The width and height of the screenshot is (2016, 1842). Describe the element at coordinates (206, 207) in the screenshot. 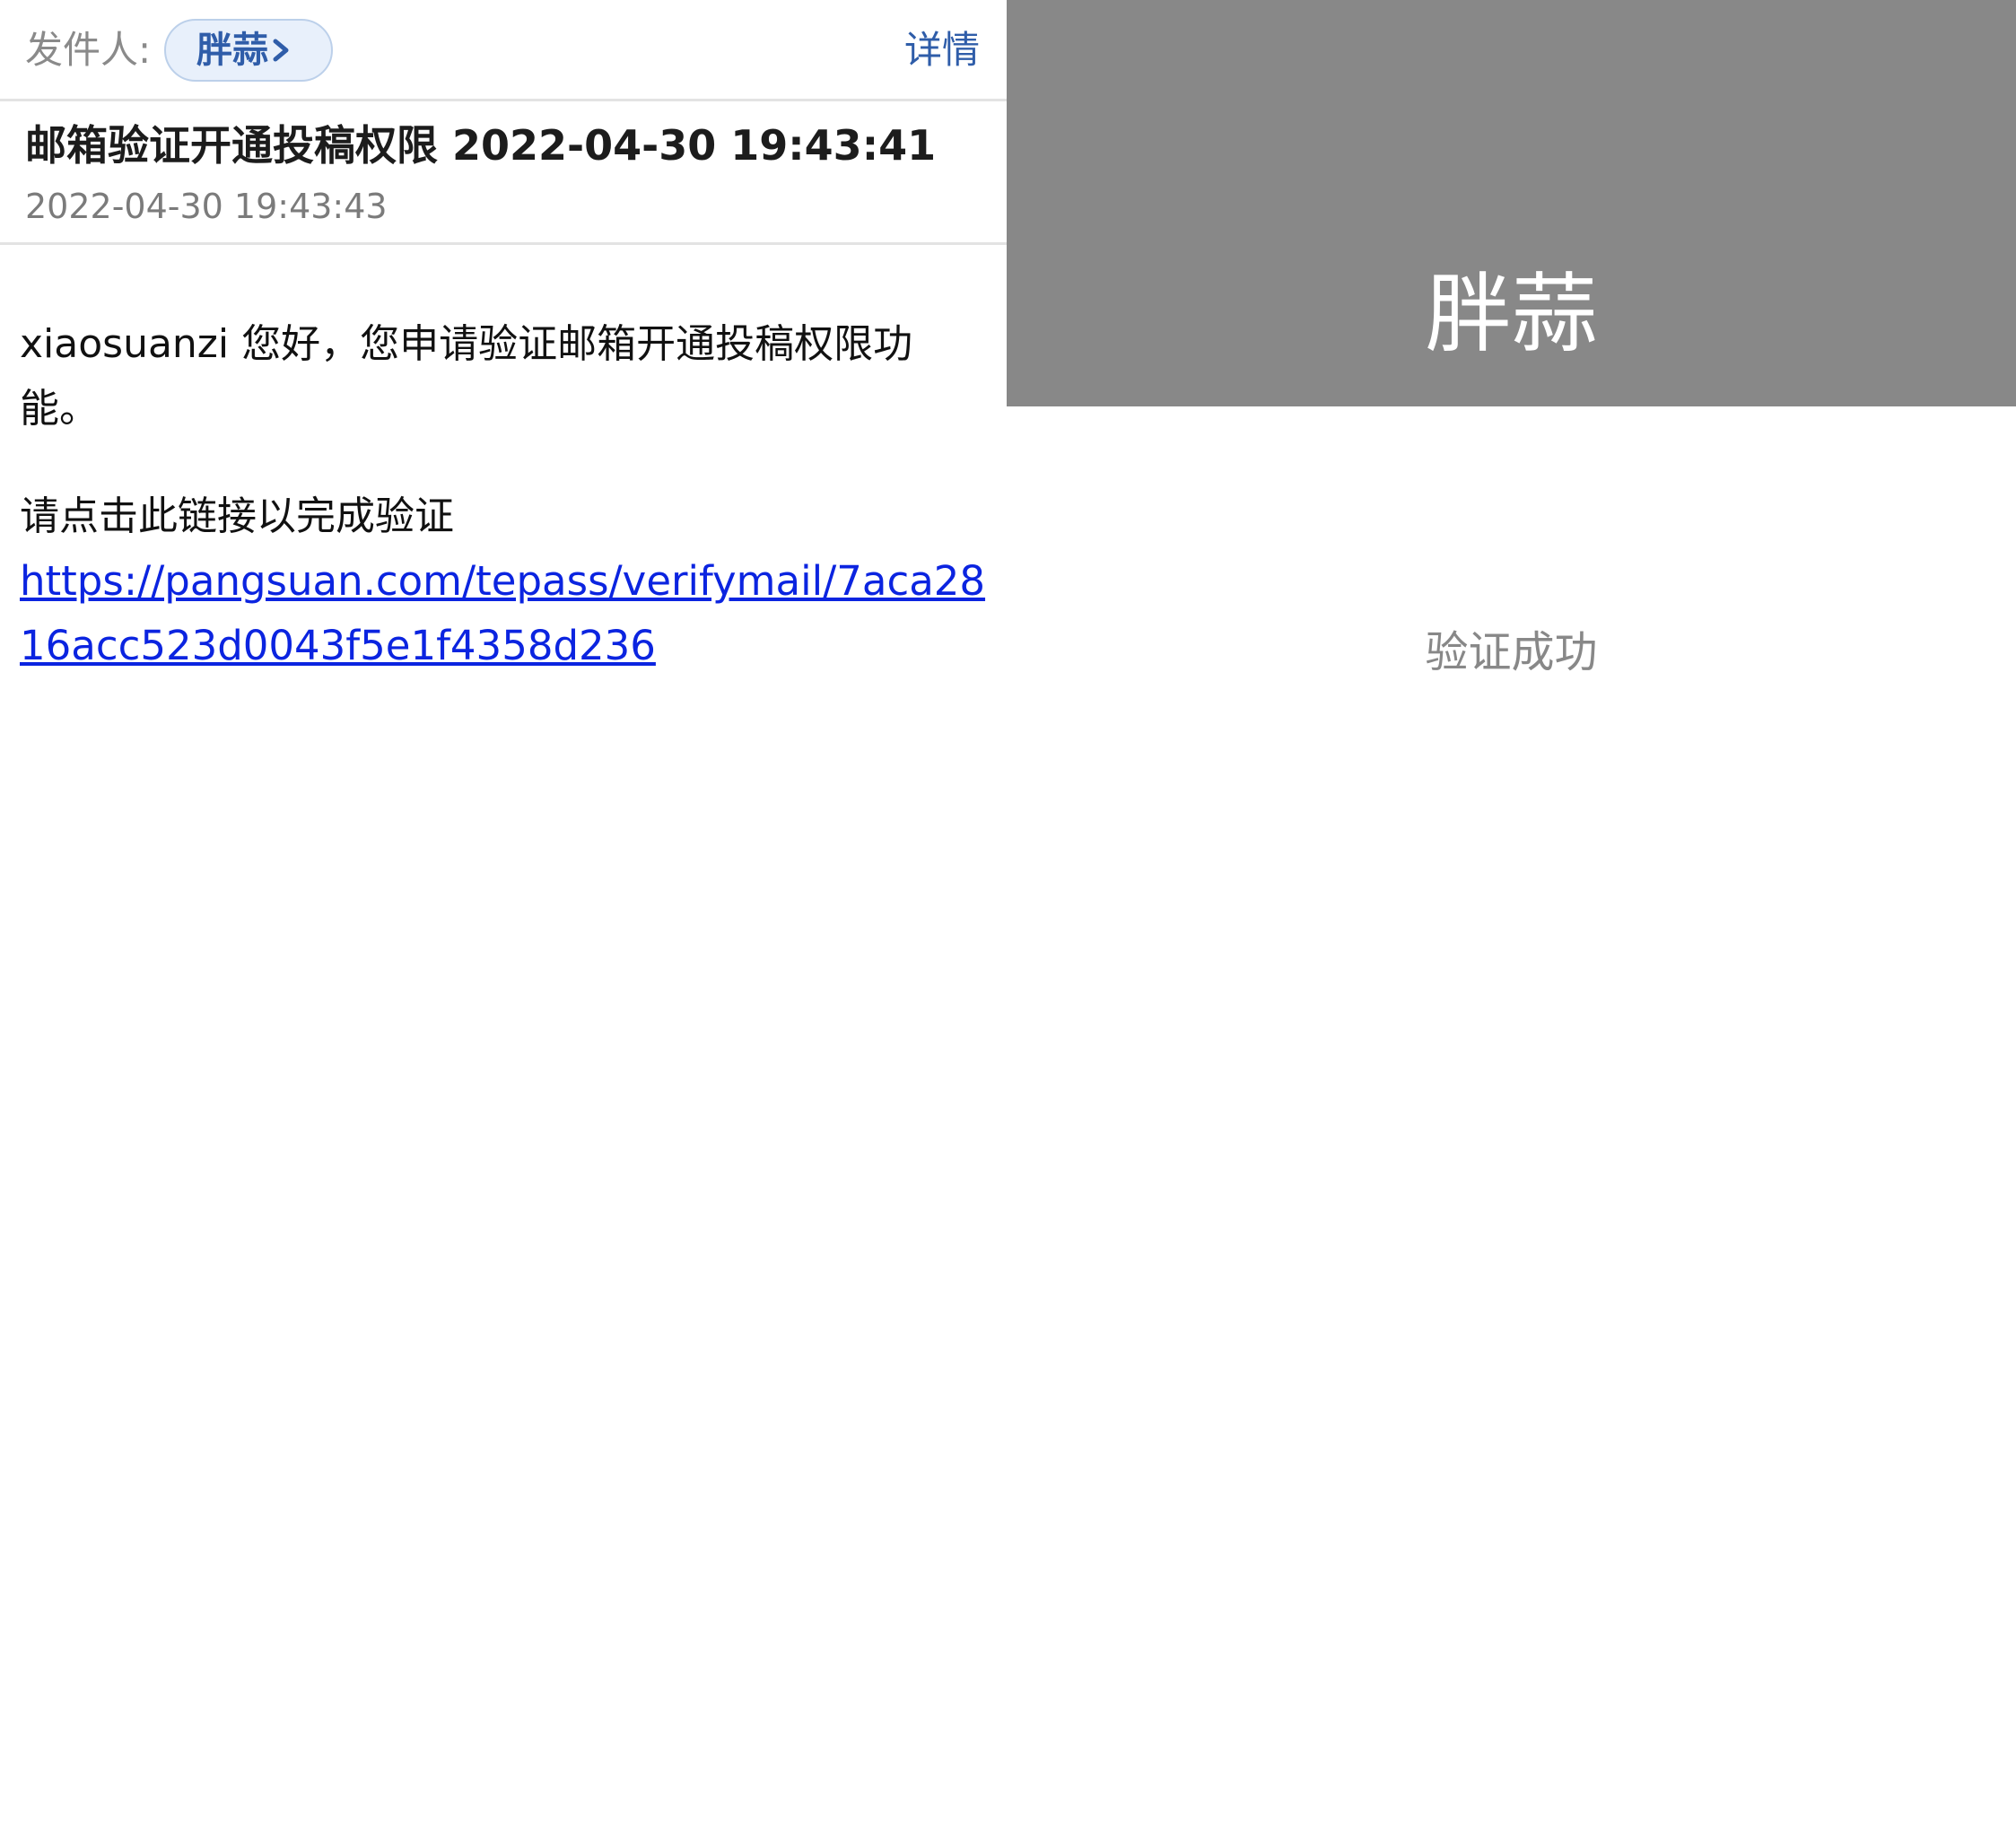

I see `mail-received-time: 2022-04-30 19:43:43` at that location.